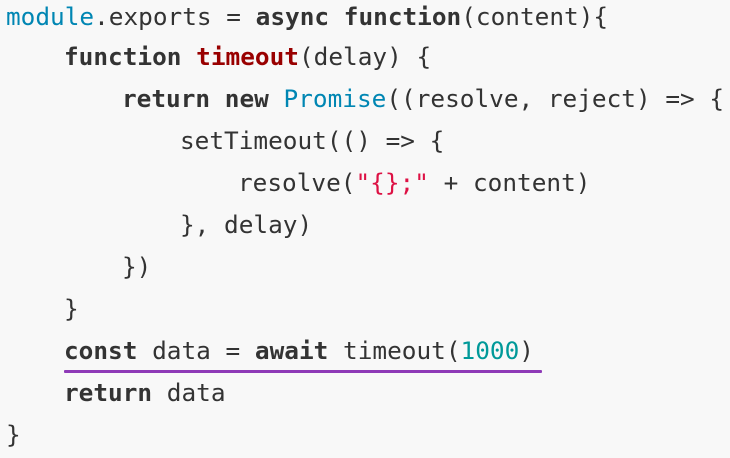 The image size is (730, 458). What do you see at coordinates (312, 140) in the screenshot?
I see `token-settimeout: setTimeout(() => {` at bounding box center [312, 140].